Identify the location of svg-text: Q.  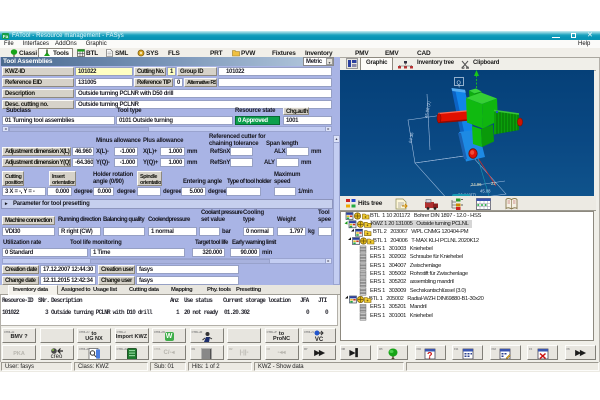
(459, 84).